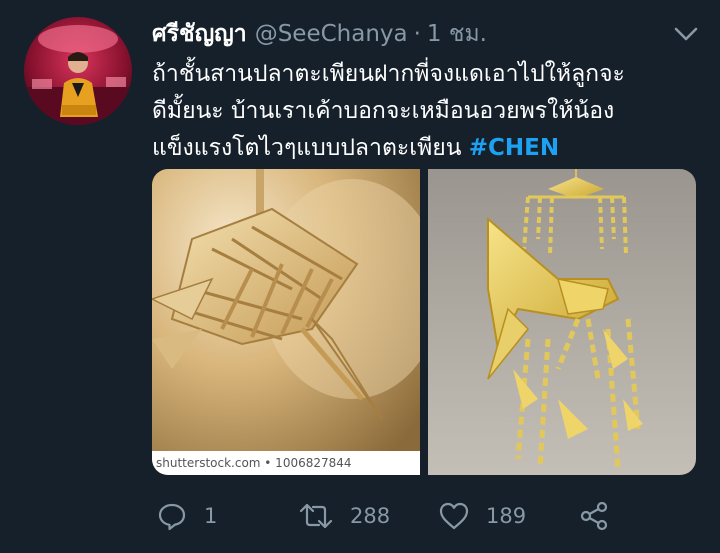 The height and width of the screenshot is (553, 720). I want to click on tweet-actions: 1 288 189, so click(392, 516).